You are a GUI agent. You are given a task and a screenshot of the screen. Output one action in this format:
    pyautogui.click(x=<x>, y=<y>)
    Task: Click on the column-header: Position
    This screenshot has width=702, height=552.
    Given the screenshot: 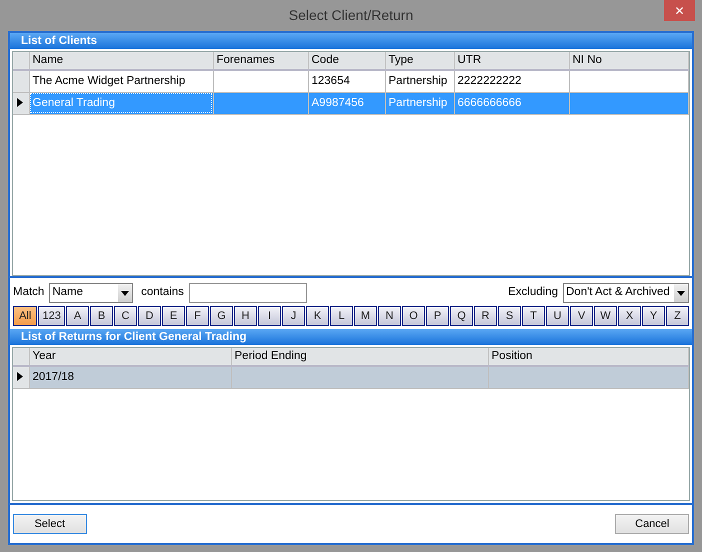 What is the action you would take?
    pyautogui.click(x=588, y=357)
    